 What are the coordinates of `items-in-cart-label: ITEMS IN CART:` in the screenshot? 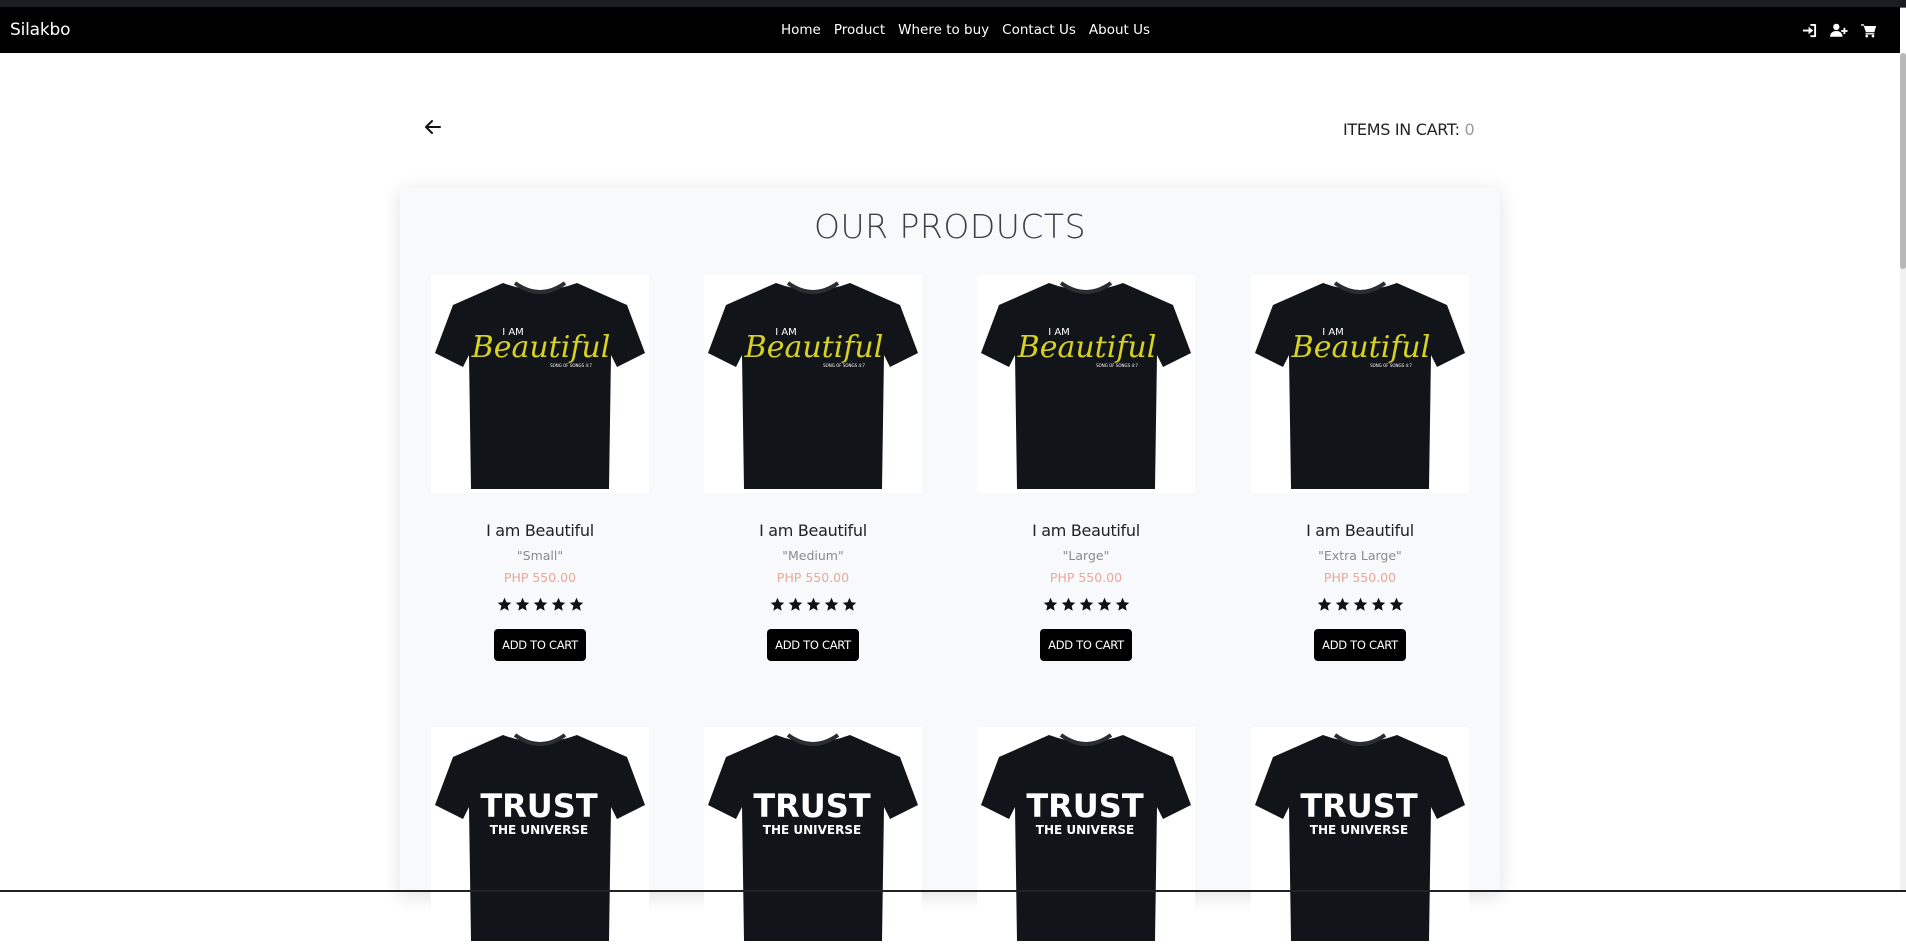 It's located at (1404, 129).